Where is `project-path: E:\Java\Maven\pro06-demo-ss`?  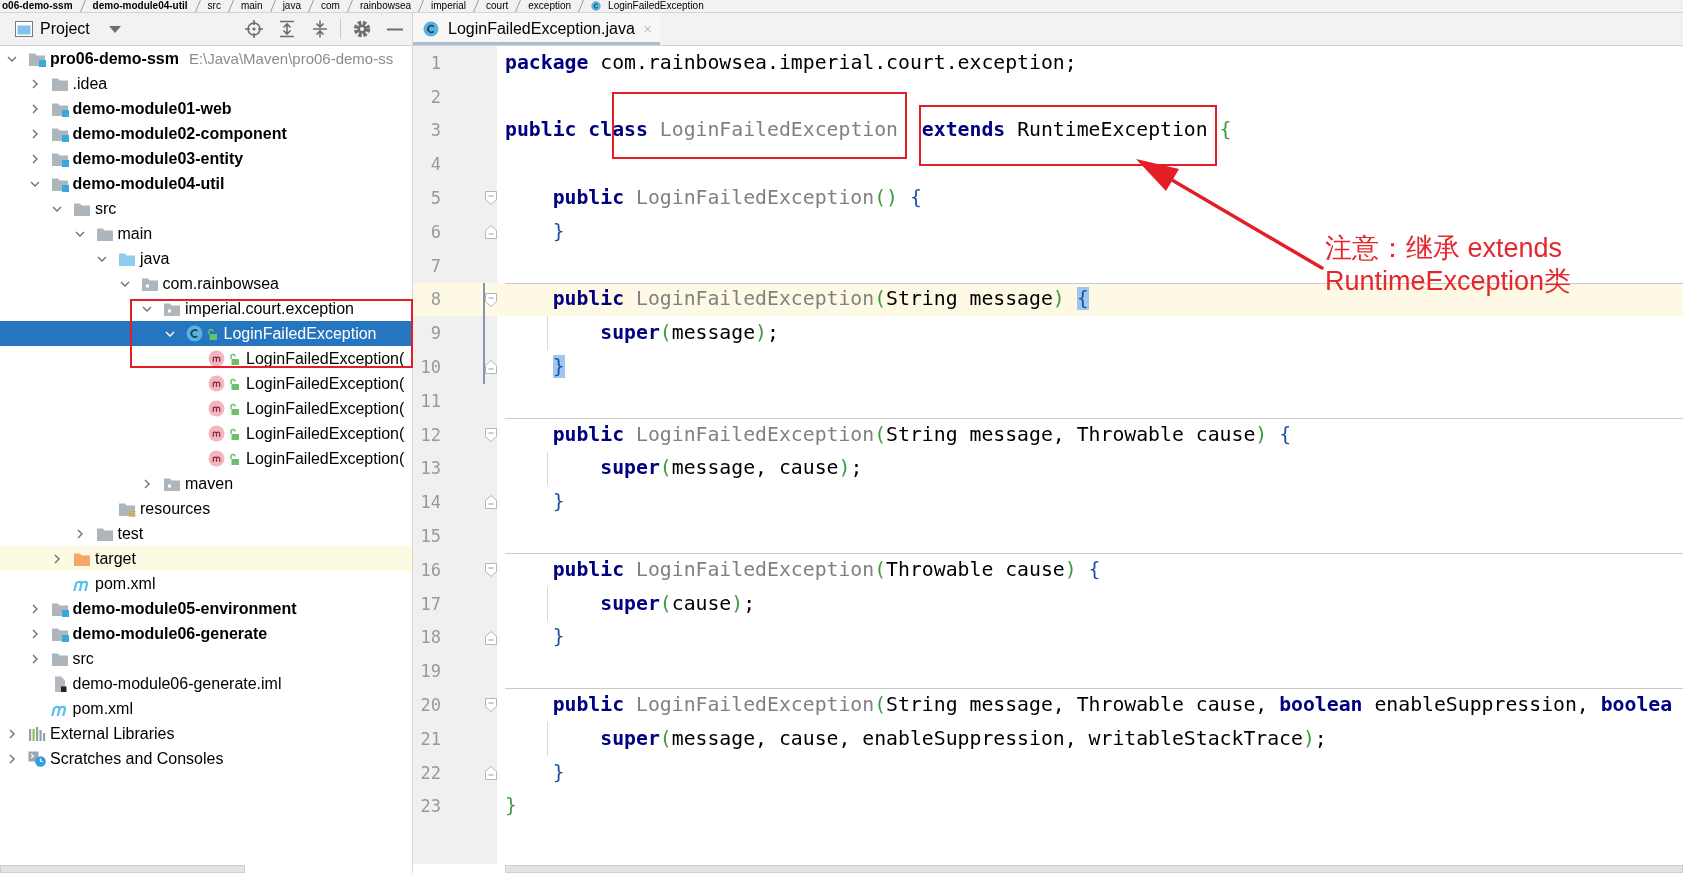
project-path: E:\Java\Maven\pro06-demo-ss is located at coordinates (291, 58).